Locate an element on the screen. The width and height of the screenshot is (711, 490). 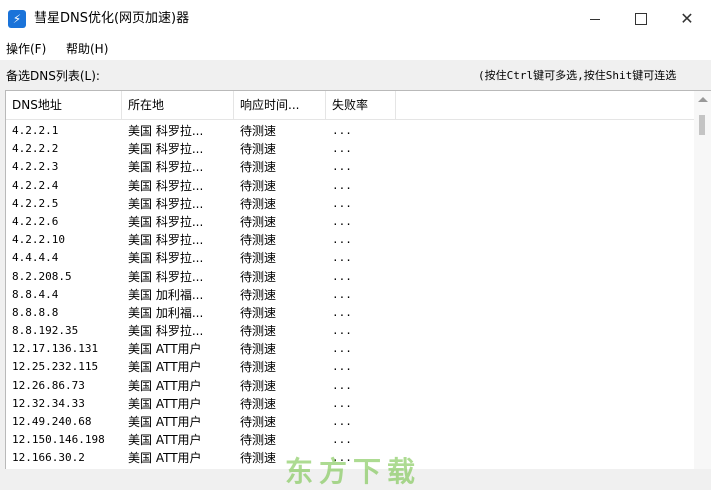
maximize-button is located at coordinates (641, 19).